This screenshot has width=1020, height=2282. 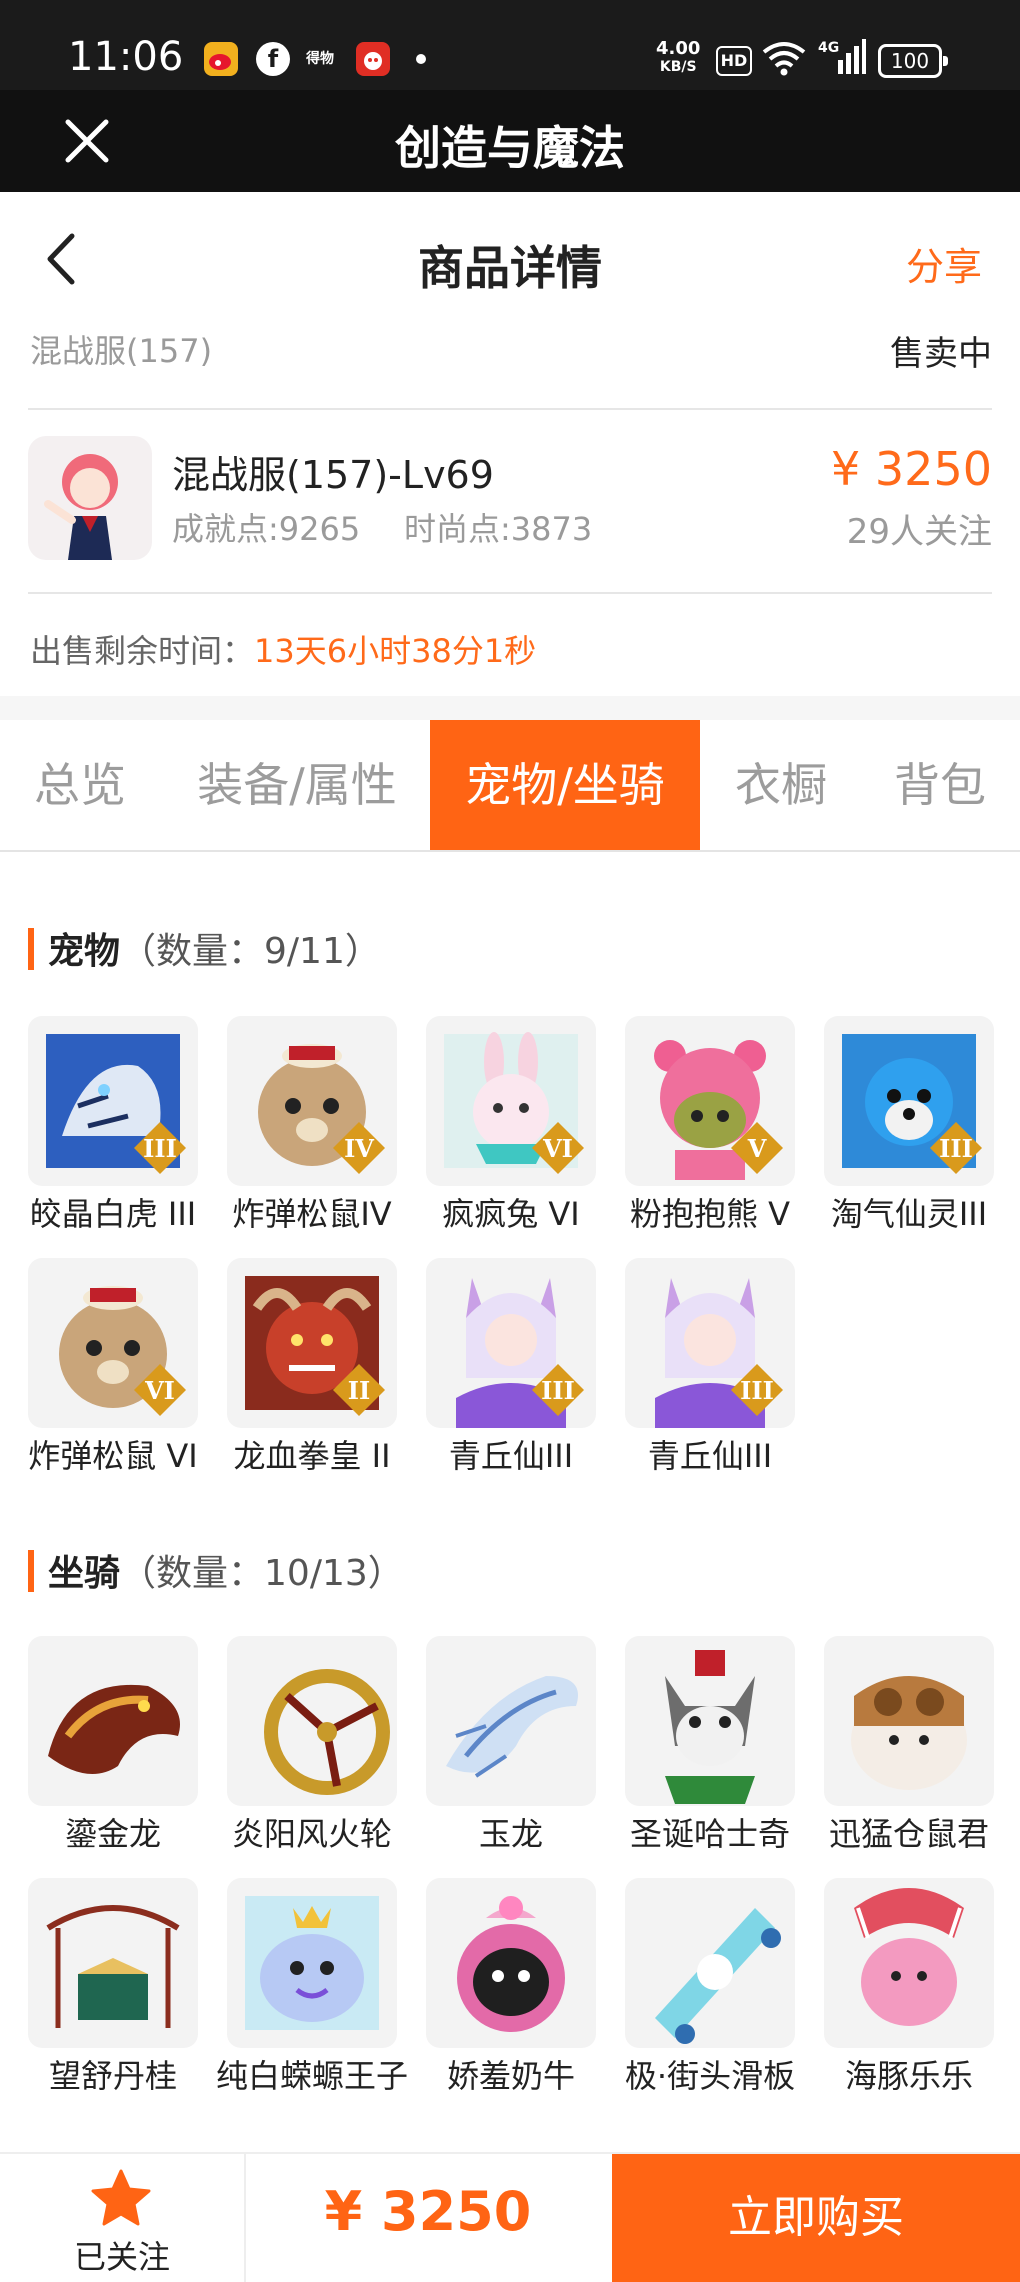 I want to click on mount-name: 海豚乐乐, so click(x=908, y=2076).